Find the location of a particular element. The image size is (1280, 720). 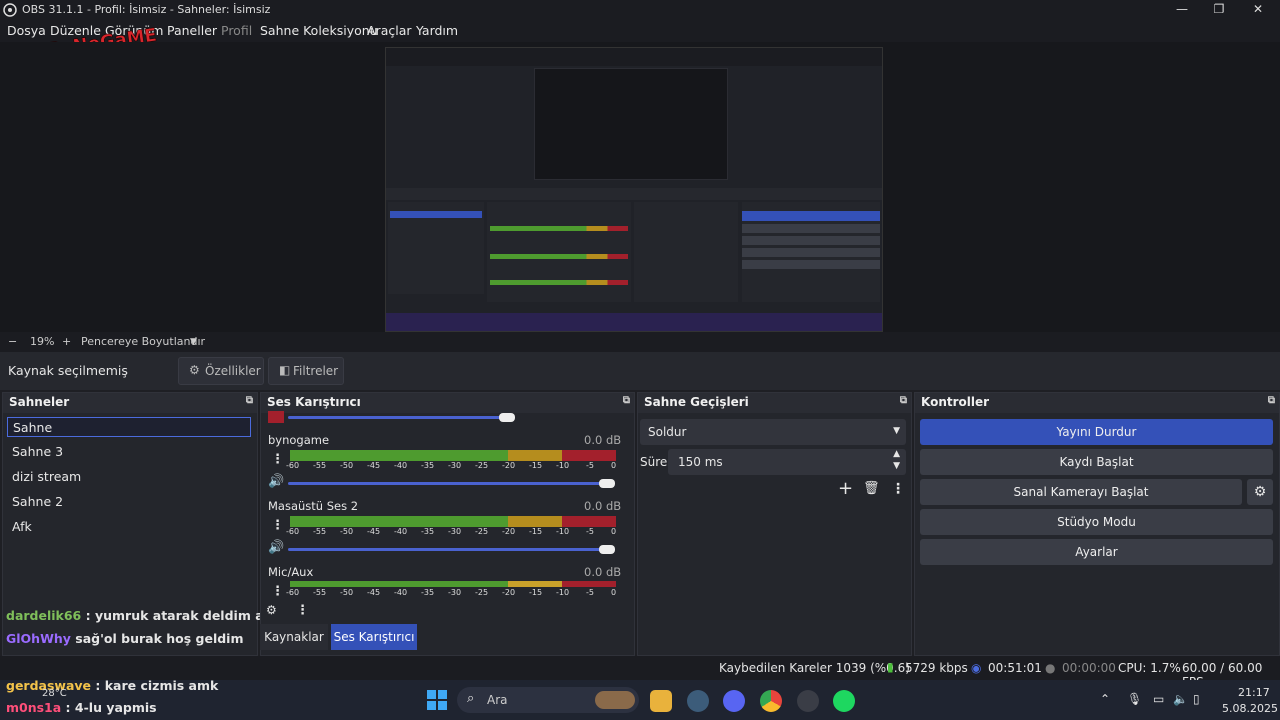

scenes-title: Sahneler is located at coordinates (39, 402).